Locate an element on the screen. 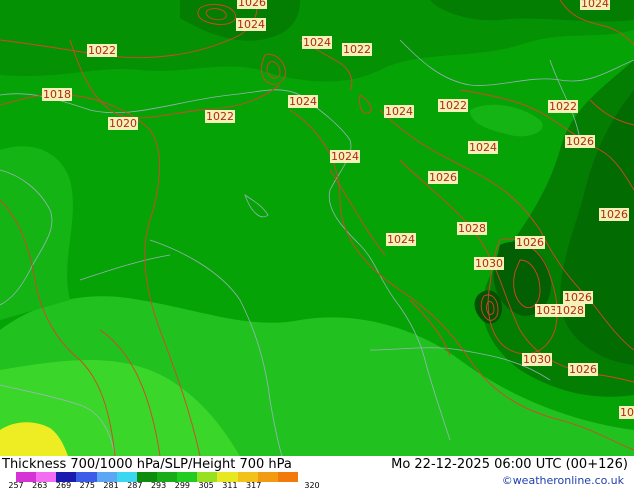  isobar-label-1020: 1020 is located at coordinates (123, 123).